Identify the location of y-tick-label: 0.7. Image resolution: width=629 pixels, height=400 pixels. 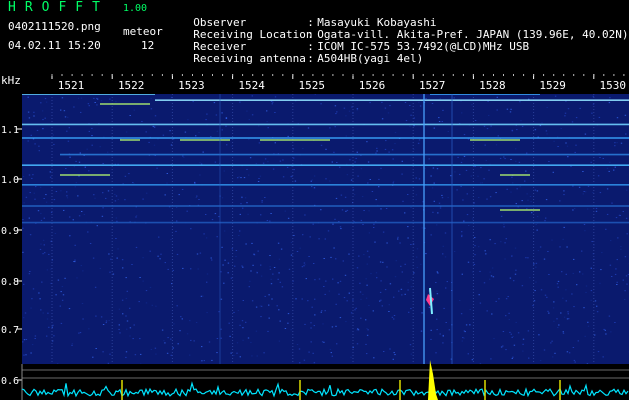
(10, 330).